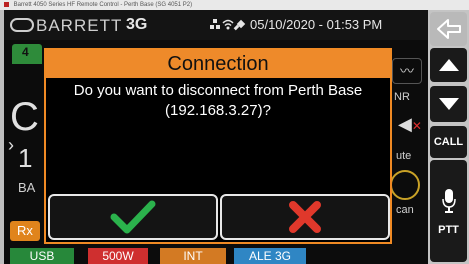  I want to click on microphone-icon, so click(448, 201).